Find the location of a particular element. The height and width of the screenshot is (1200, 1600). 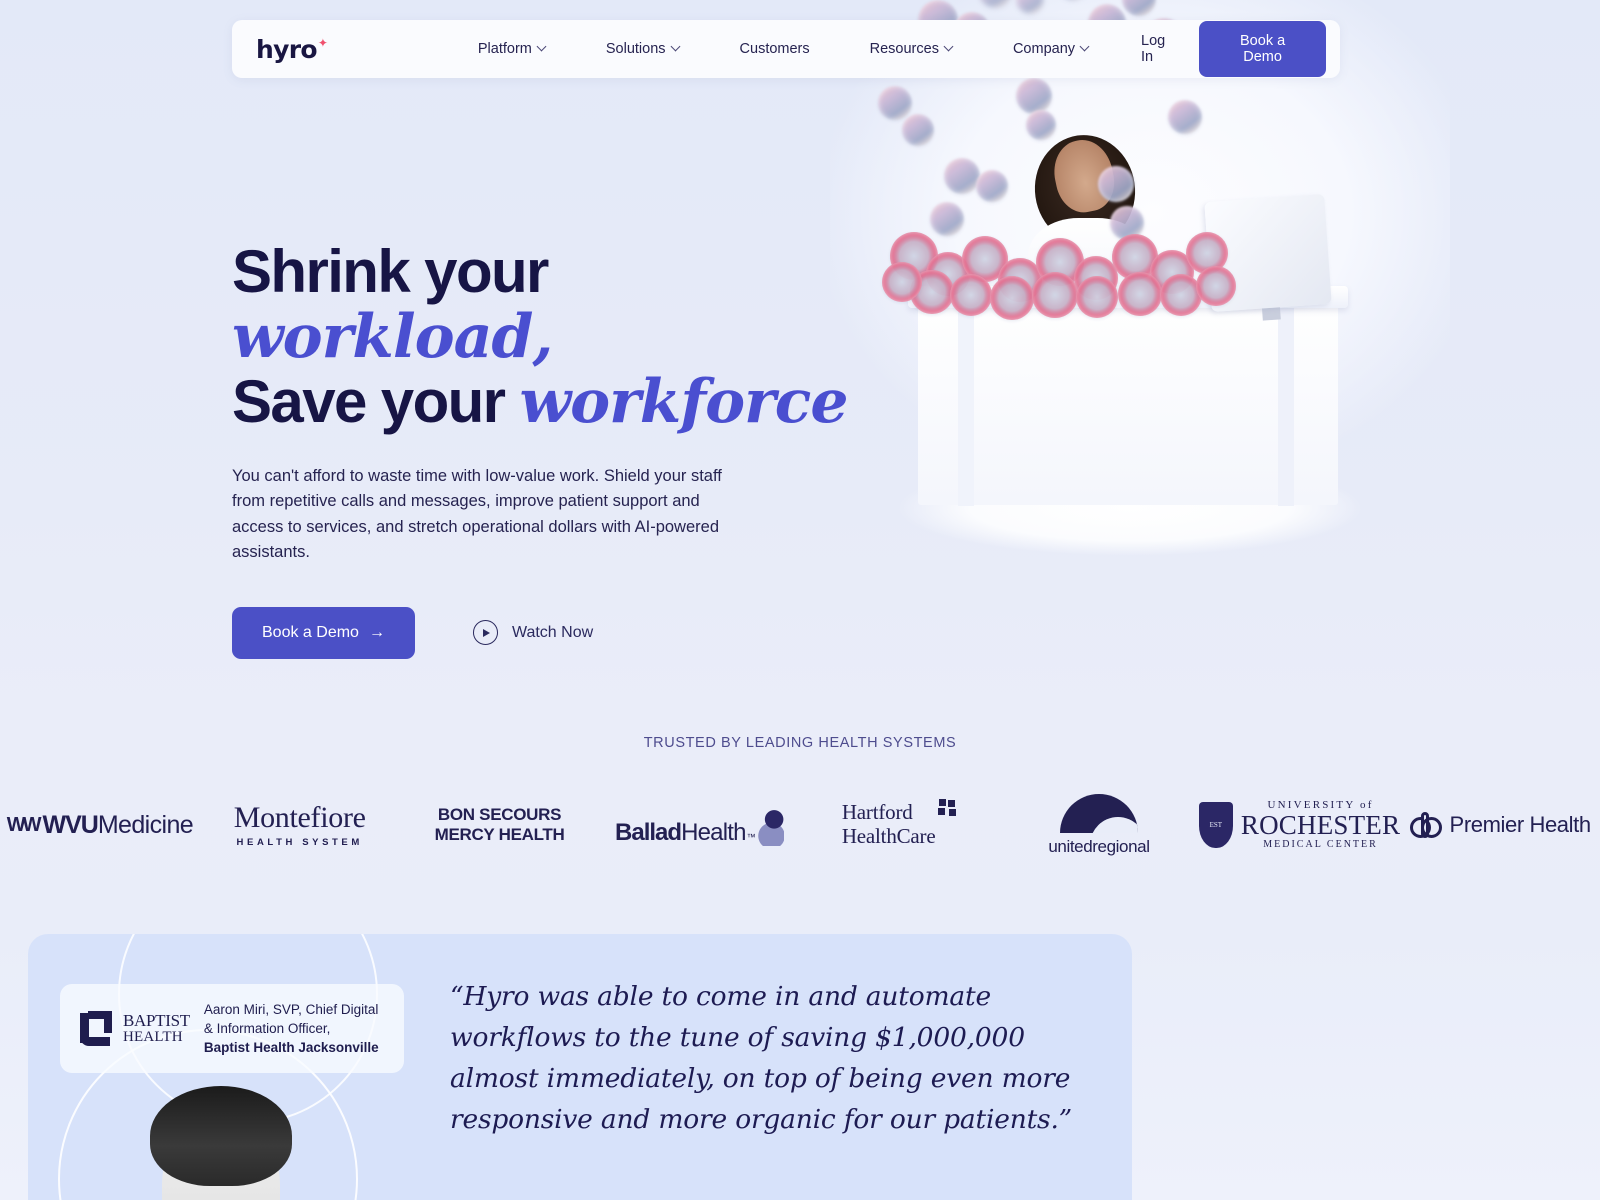

logo-ballad-bold: Ballad is located at coordinates (648, 832).